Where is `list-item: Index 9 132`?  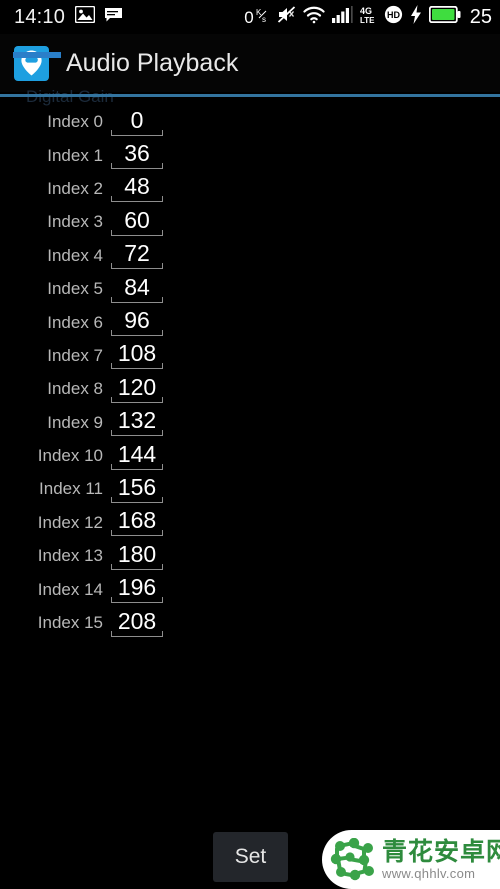
list-item: Index 9 132 is located at coordinates (250, 422).